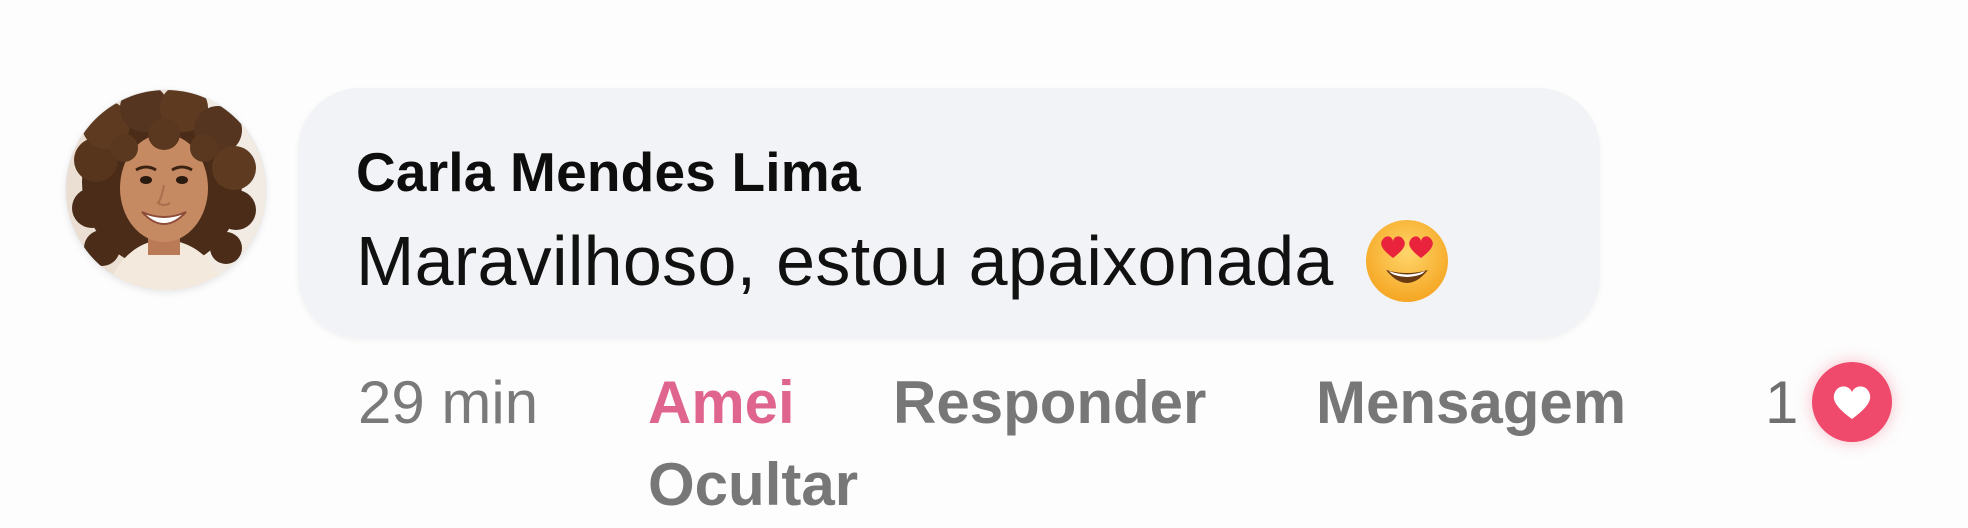  What do you see at coordinates (1852, 402) in the screenshot?
I see `heart-icon` at bounding box center [1852, 402].